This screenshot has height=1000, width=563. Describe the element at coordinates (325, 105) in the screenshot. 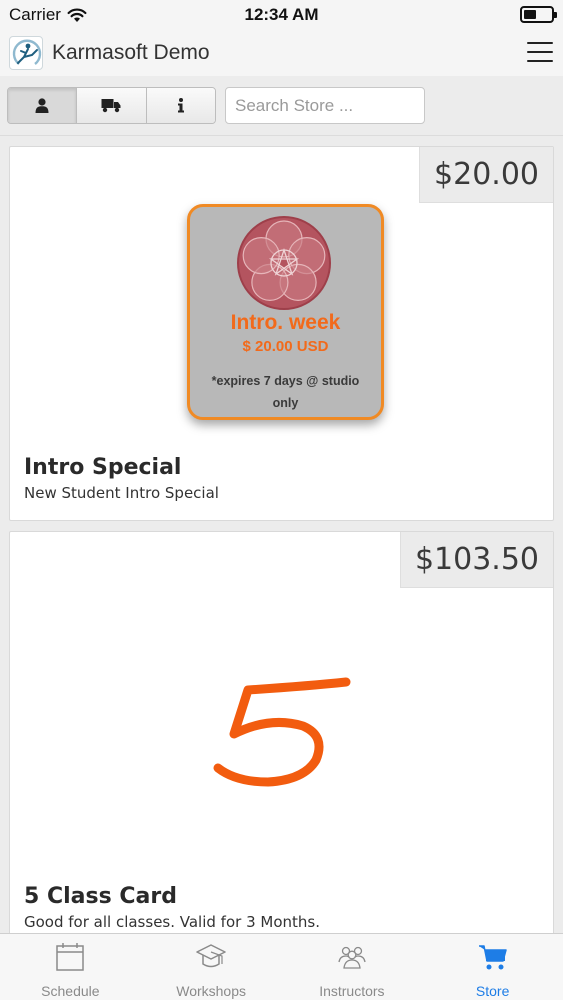

I see `search-store-input` at that location.